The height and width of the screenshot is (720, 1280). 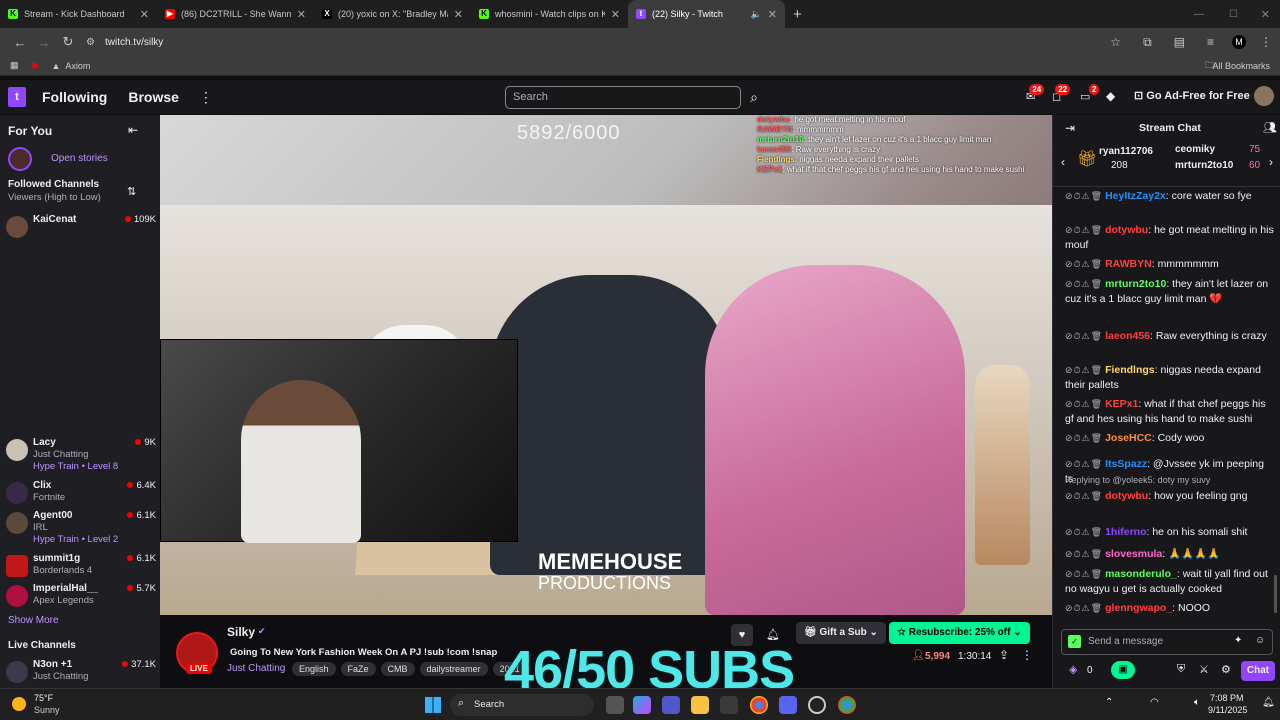 I want to click on store-icon, so click(x=729, y=705).